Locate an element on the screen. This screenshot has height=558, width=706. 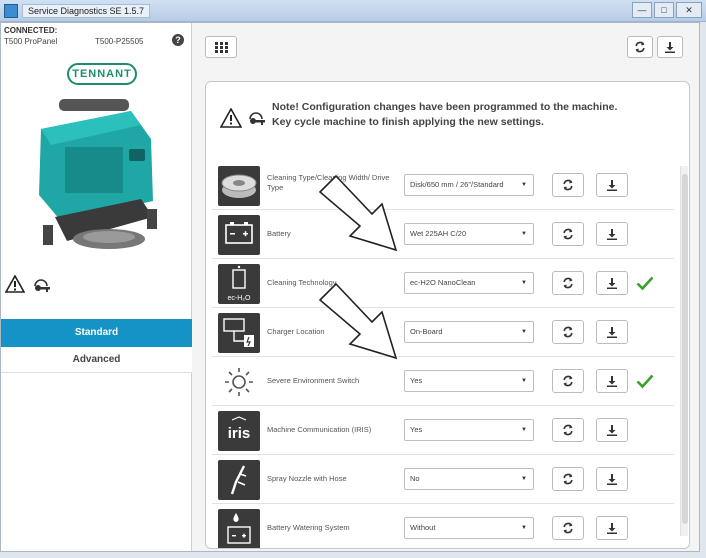
download-all-button is located at coordinates (670, 47).